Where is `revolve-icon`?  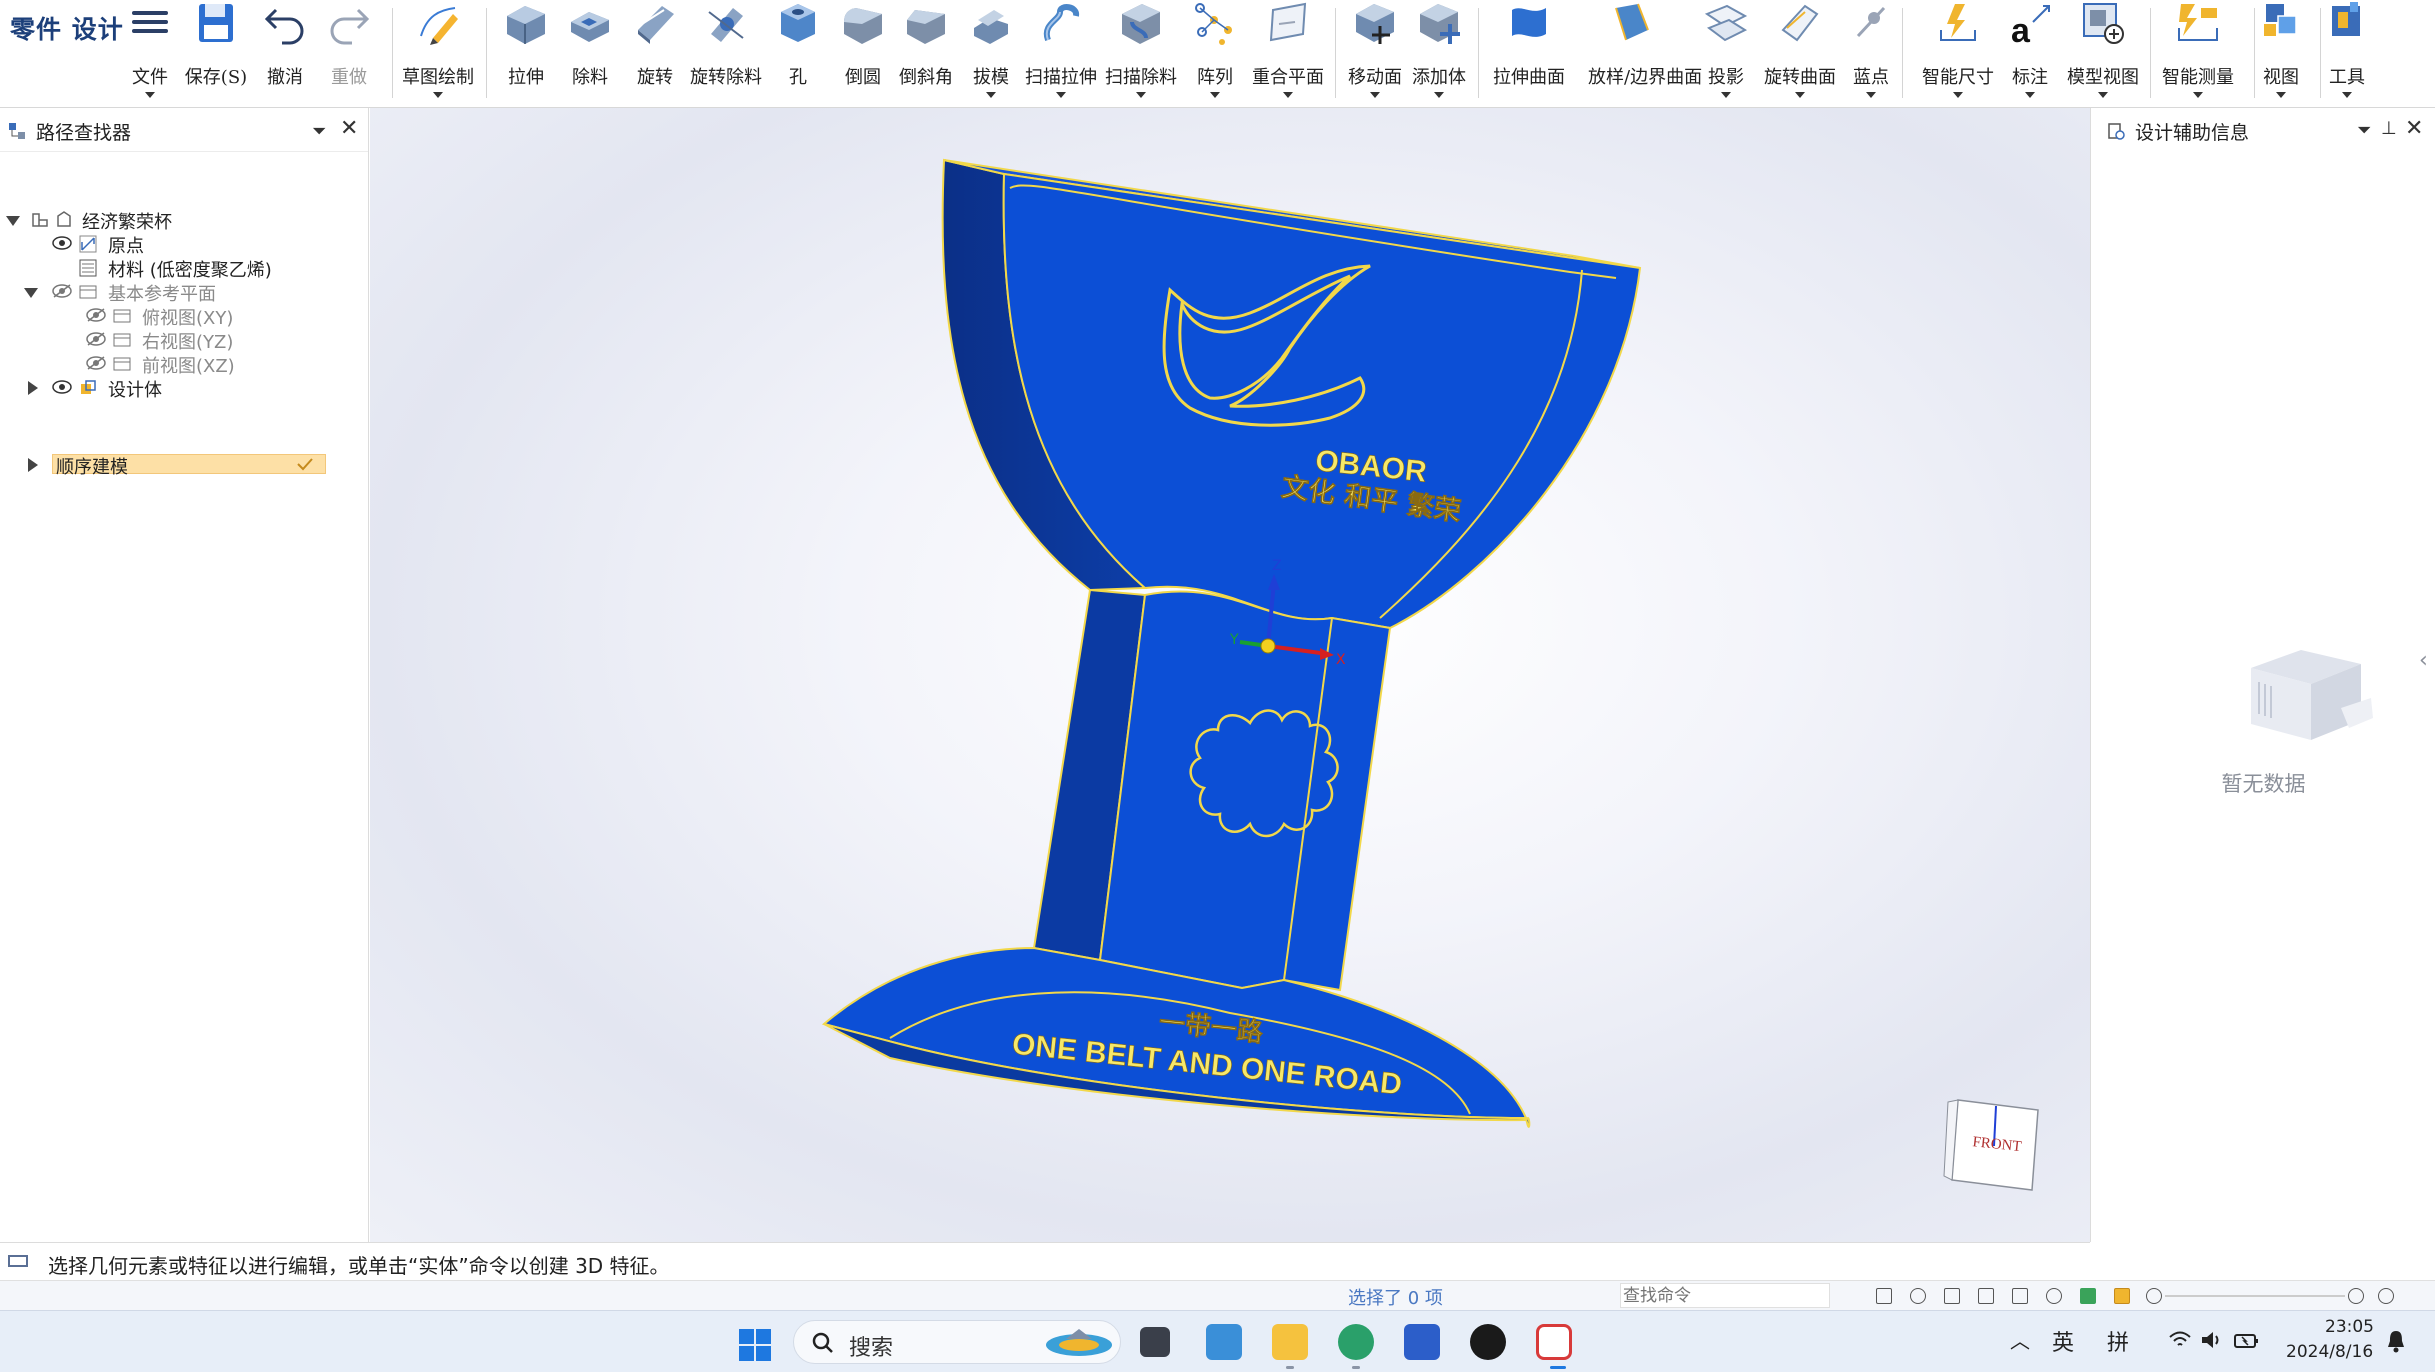 revolve-icon is located at coordinates (656, 25).